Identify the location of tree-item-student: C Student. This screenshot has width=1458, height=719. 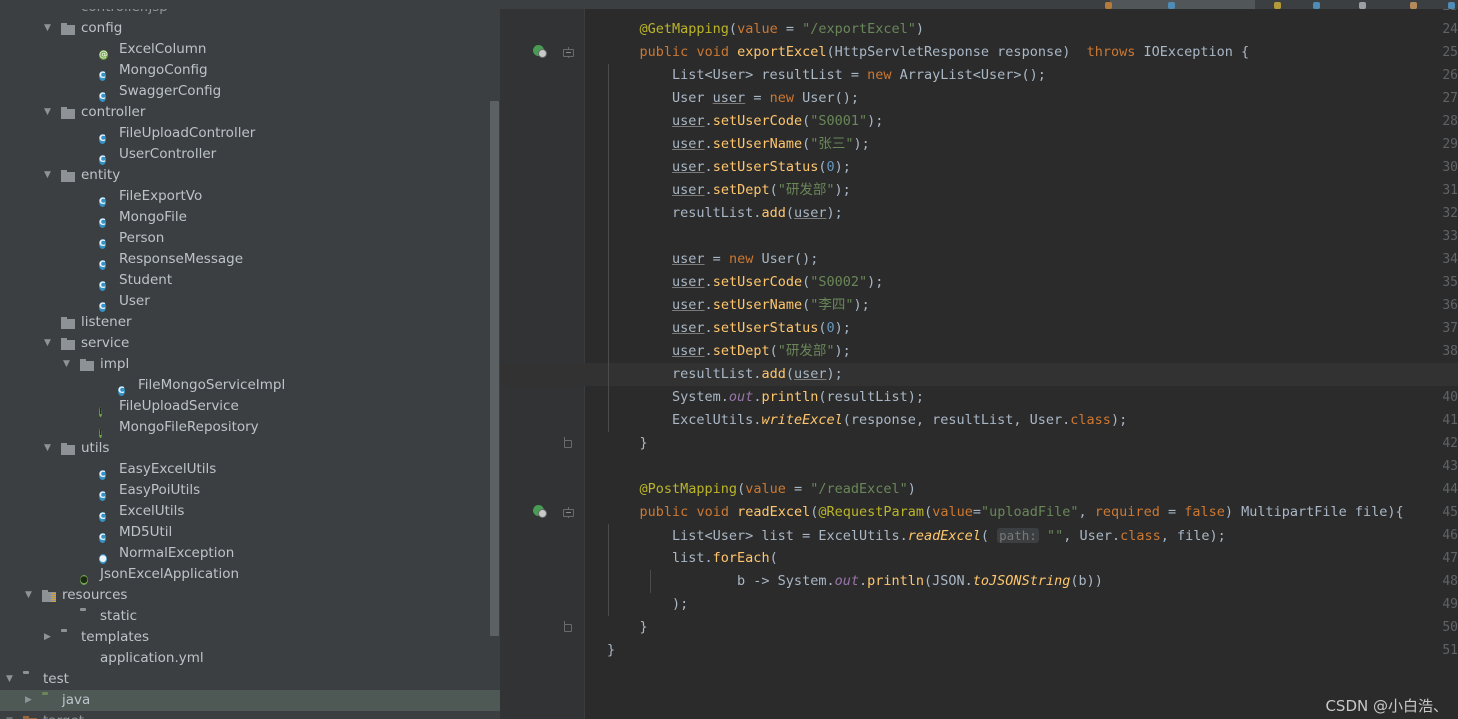
(250, 280).